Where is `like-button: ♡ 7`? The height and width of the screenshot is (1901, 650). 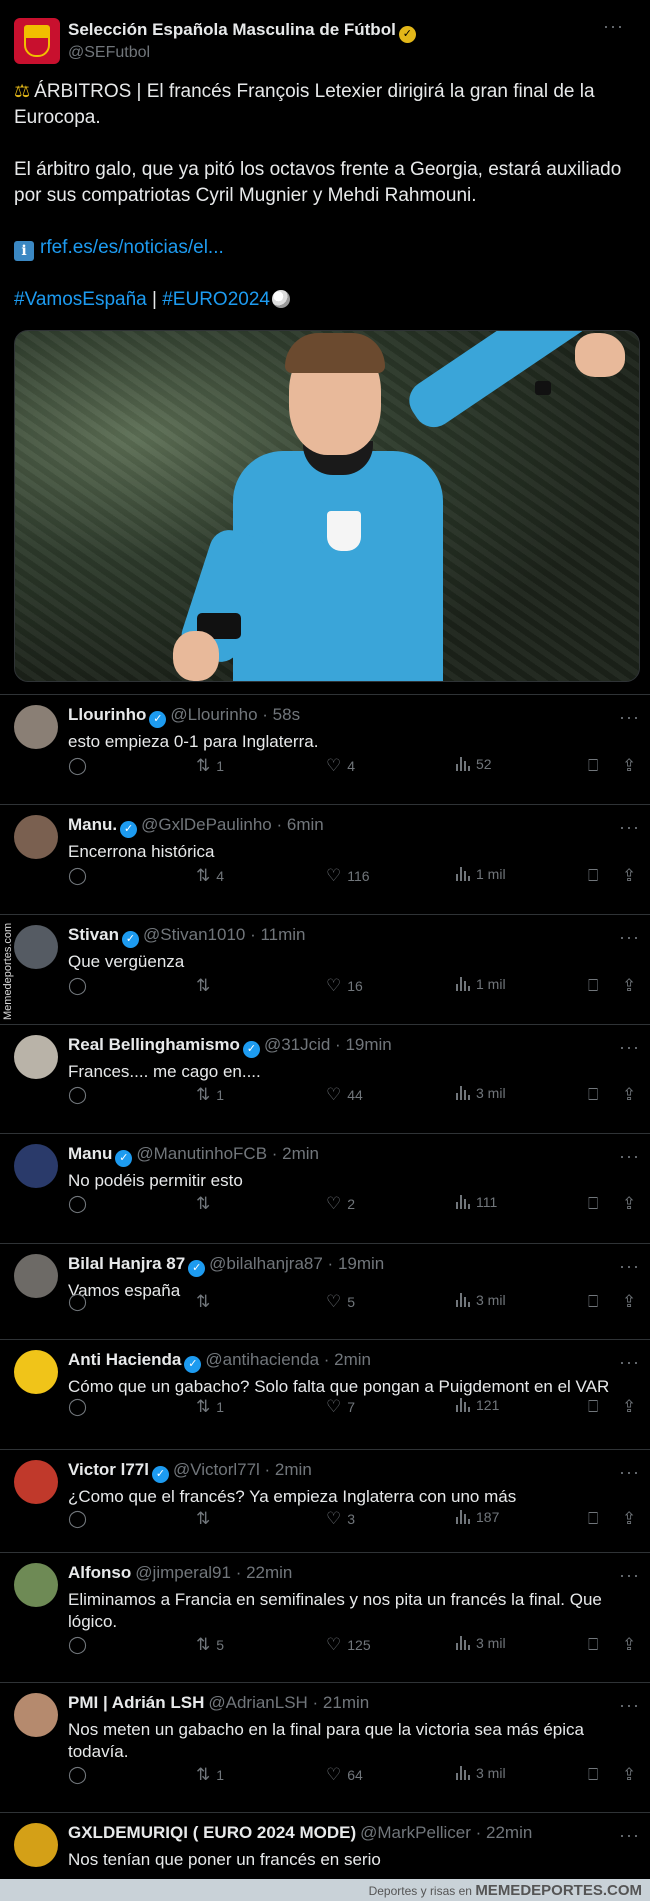
like-button: ♡ 7 is located at coordinates (340, 1407).